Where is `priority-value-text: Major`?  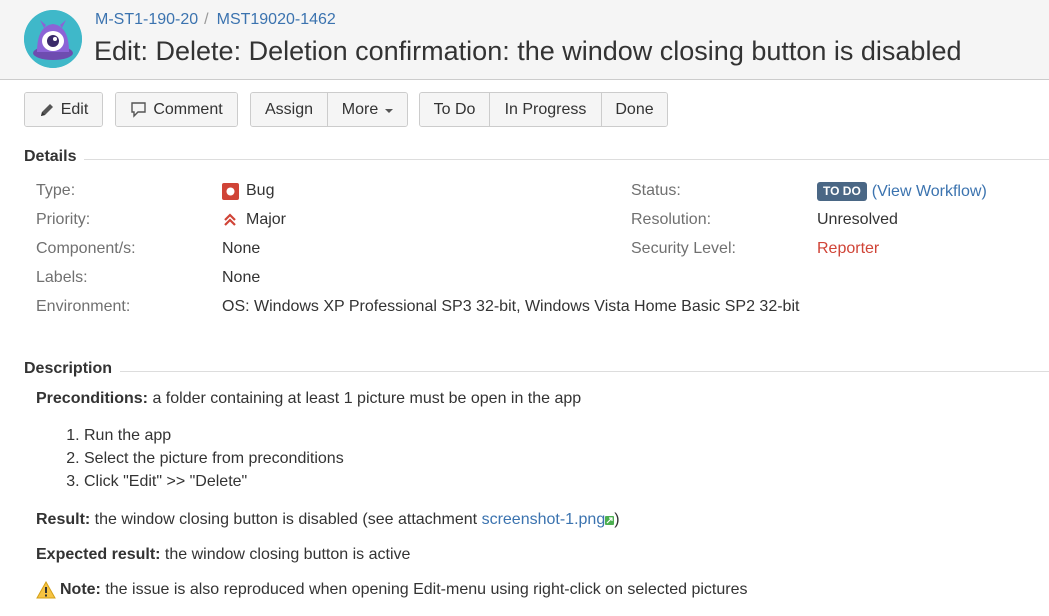
priority-value-text: Major is located at coordinates (266, 219).